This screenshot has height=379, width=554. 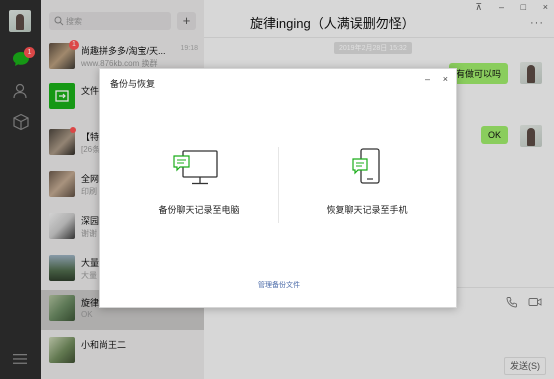 I want to click on dialog-minimize-button: –, so click(x=427, y=79).